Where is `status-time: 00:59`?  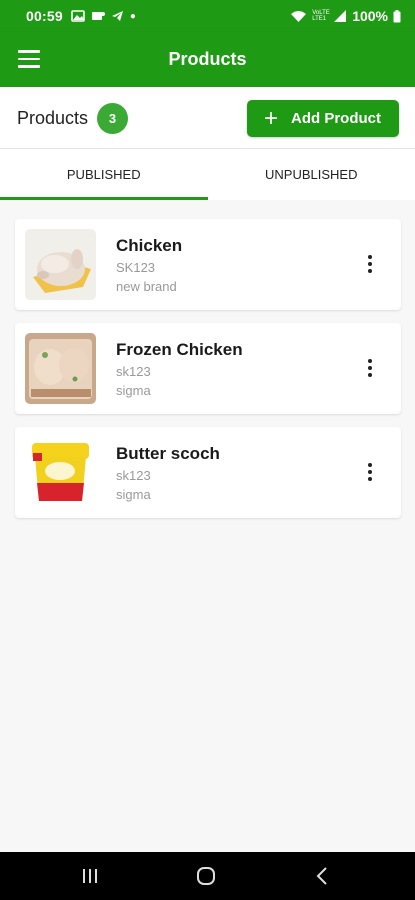 status-time: 00:59 is located at coordinates (44, 16).